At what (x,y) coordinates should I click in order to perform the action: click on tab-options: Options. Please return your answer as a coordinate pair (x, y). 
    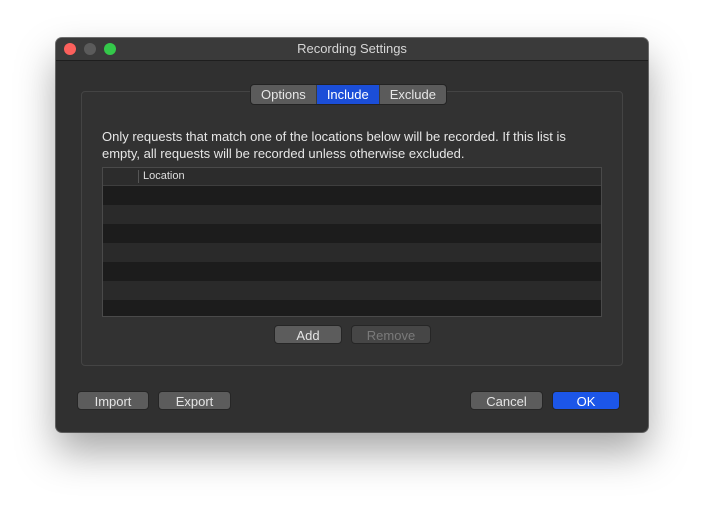
    Looking at the image, I should click on (283, 94).